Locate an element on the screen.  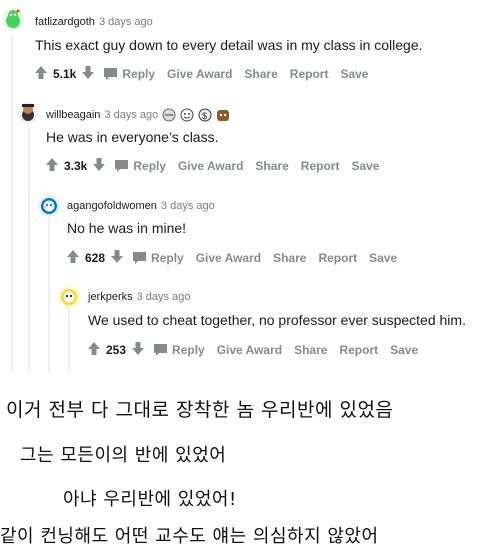
comment-meta: jerkperks 3 days ago is located at coordinates (139, 297).